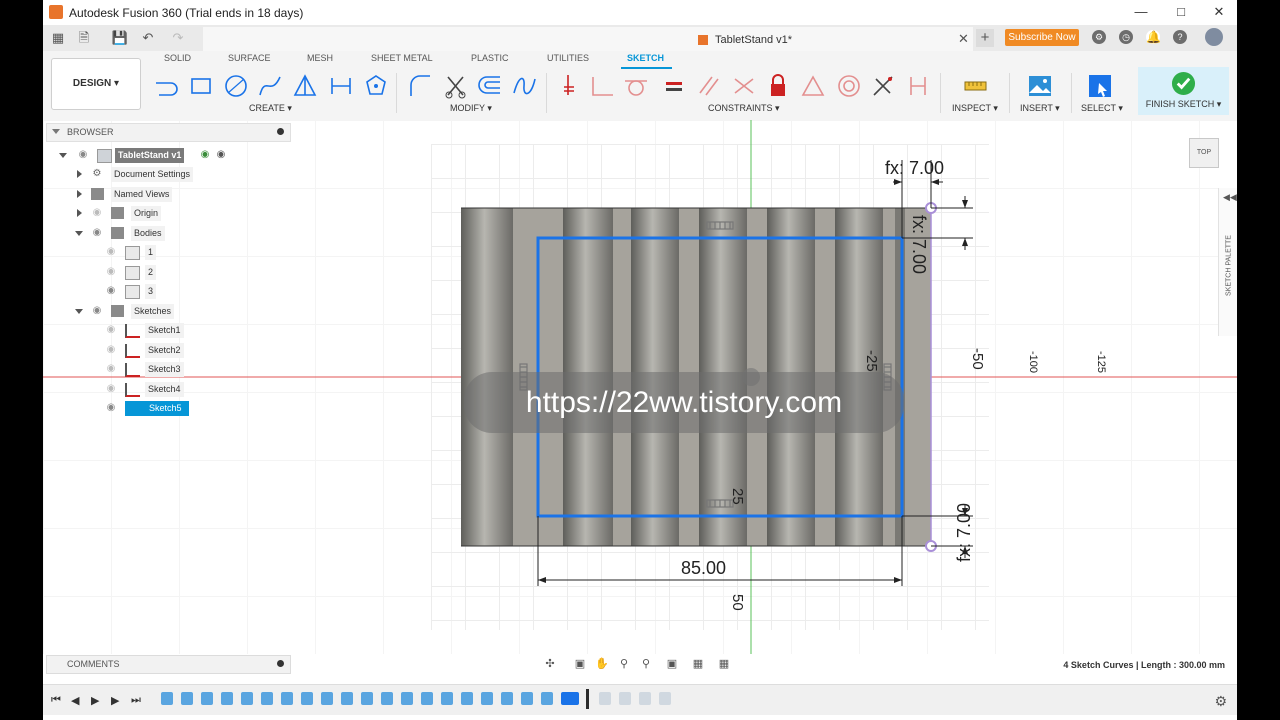 Image resolution: width=1280 pixels, height=720 pixels. I want to click on step-forward-icon: ▶, so click(115, 700).